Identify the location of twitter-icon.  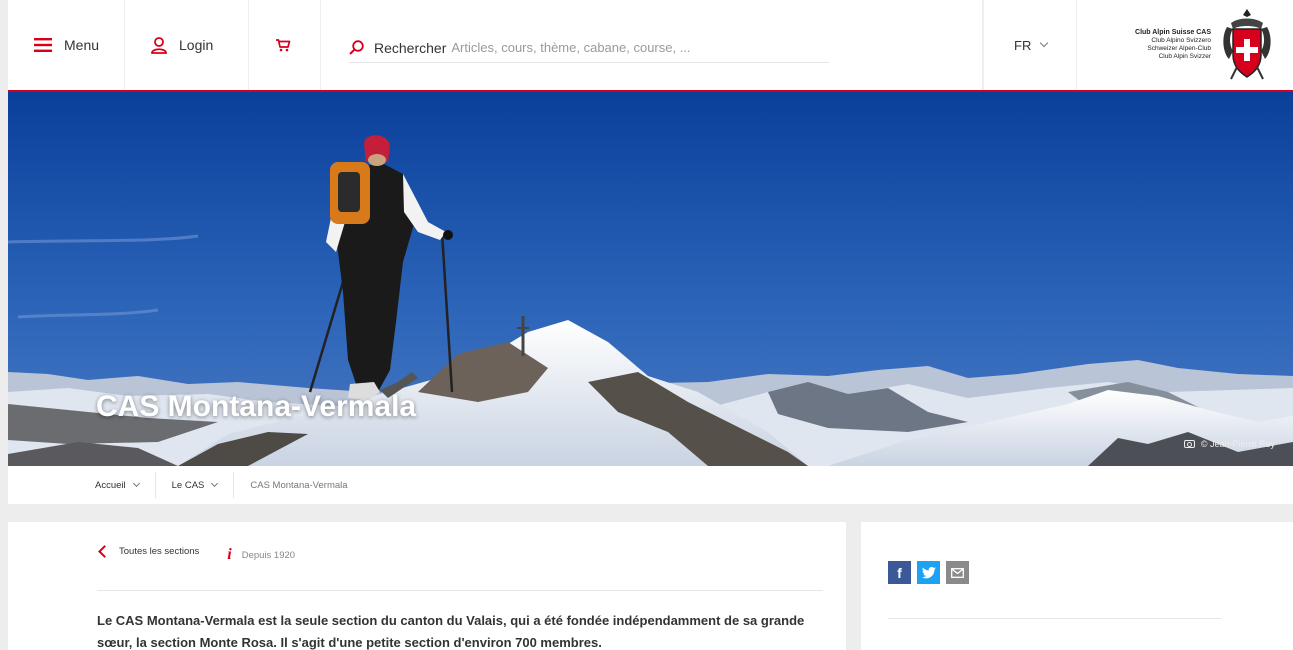
(928, 572).